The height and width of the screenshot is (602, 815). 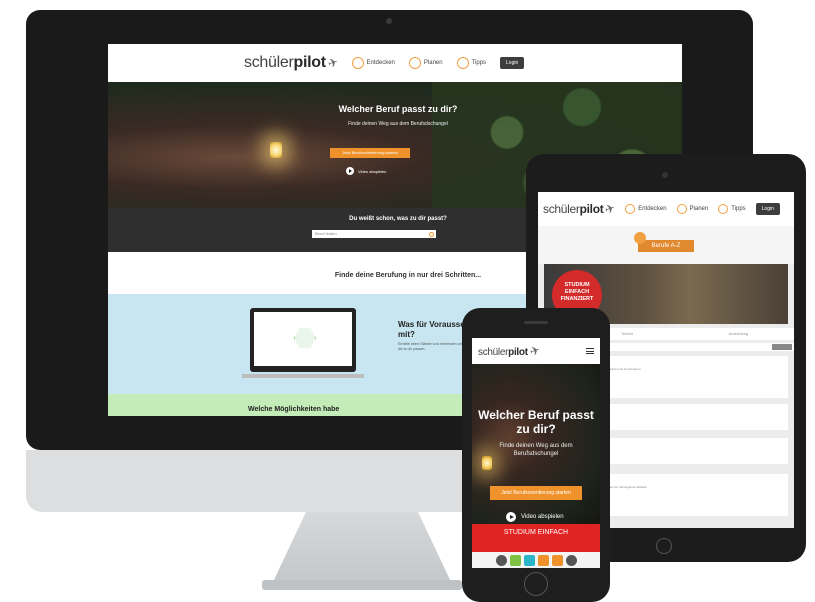 I want to click on tab-ausbildung: Ausbildung, so click(x=738, y=334).